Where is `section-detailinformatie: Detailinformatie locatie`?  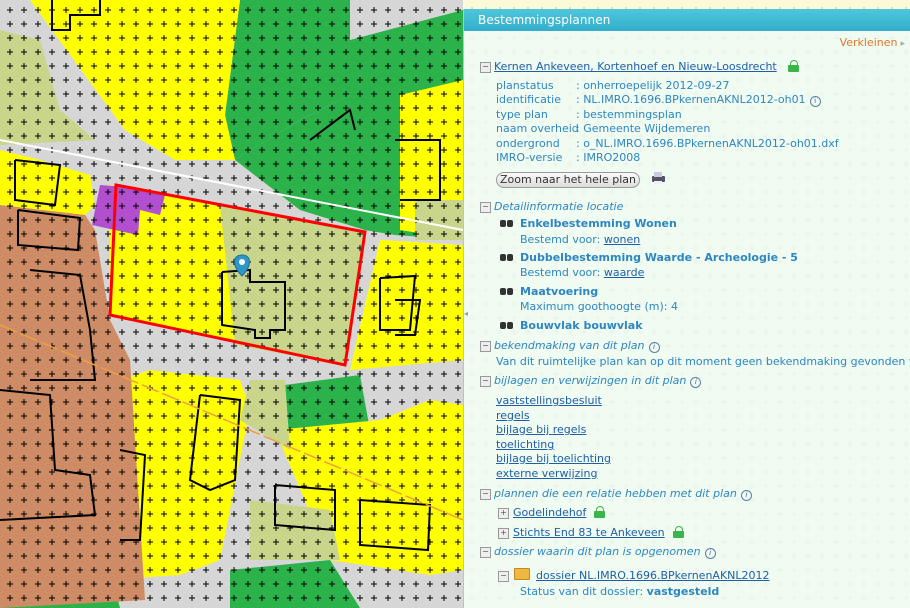 section-detailinformatie: Detailinformatie locatie is located at coordinates (559, 206).